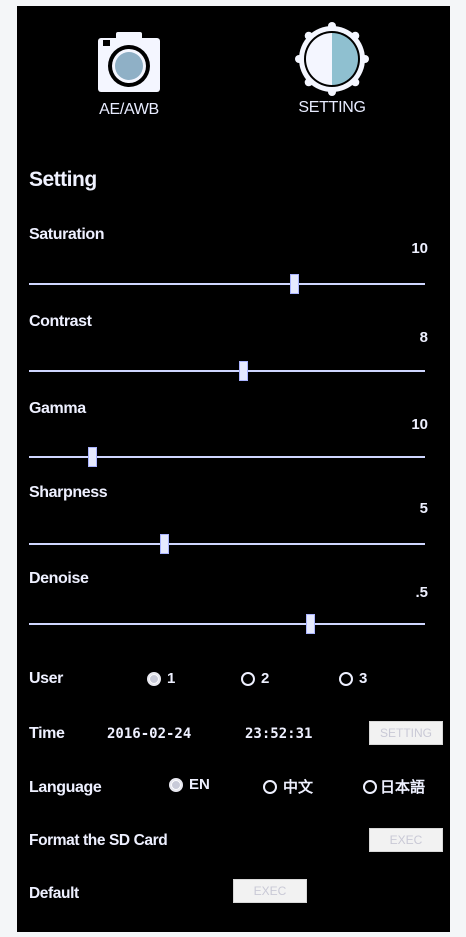 Image resolution: width=466 pixels, height=937 pixels. Describe the element at coordinates (57, 408) in the screenshot. I see `gamma-label: Gamma` at that location.